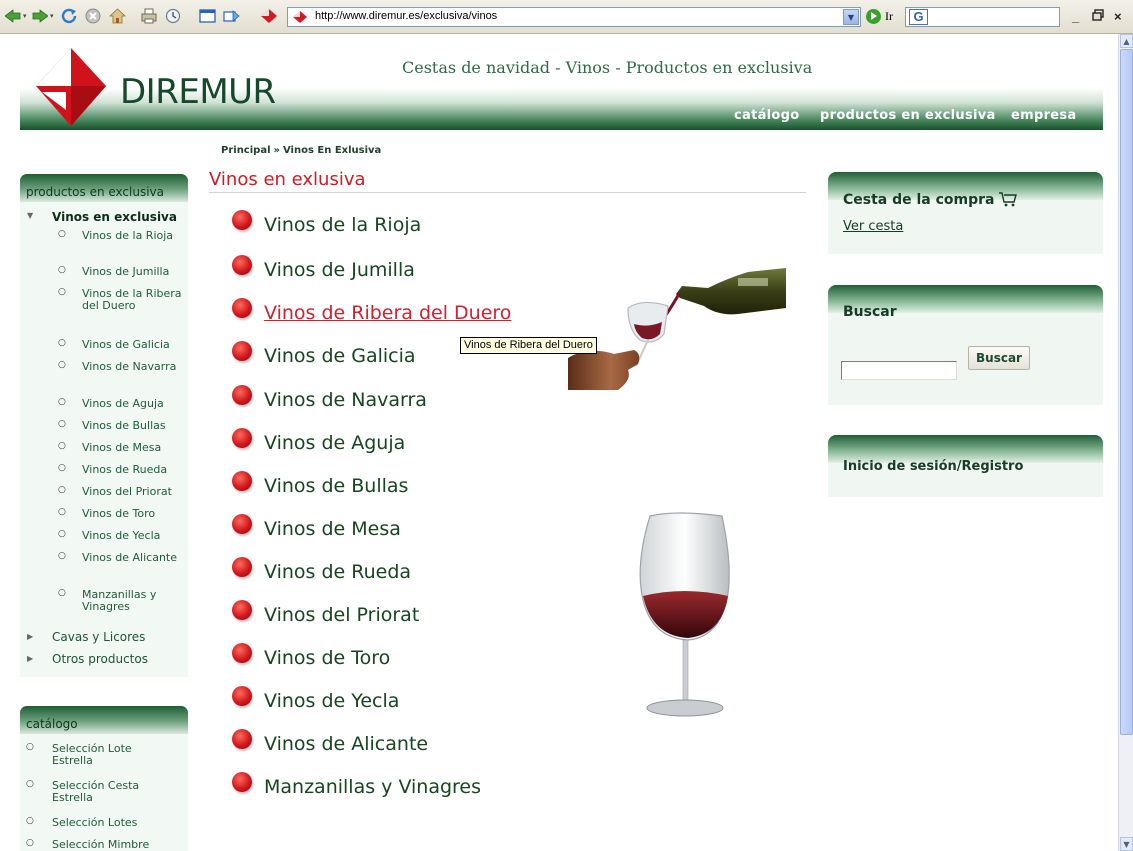  I want to click on back-dropdown-icon: ▾, so click(26, 16).